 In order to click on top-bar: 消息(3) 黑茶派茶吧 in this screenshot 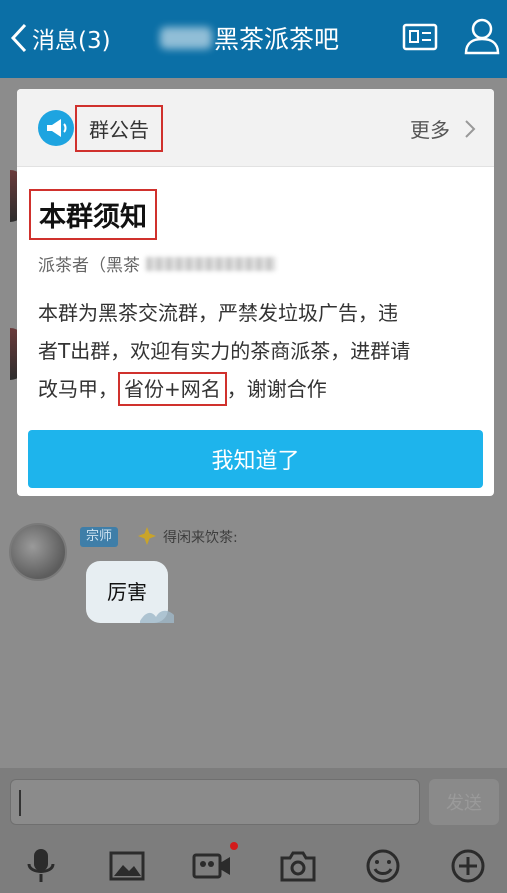, I will do `click(253, 39)`.